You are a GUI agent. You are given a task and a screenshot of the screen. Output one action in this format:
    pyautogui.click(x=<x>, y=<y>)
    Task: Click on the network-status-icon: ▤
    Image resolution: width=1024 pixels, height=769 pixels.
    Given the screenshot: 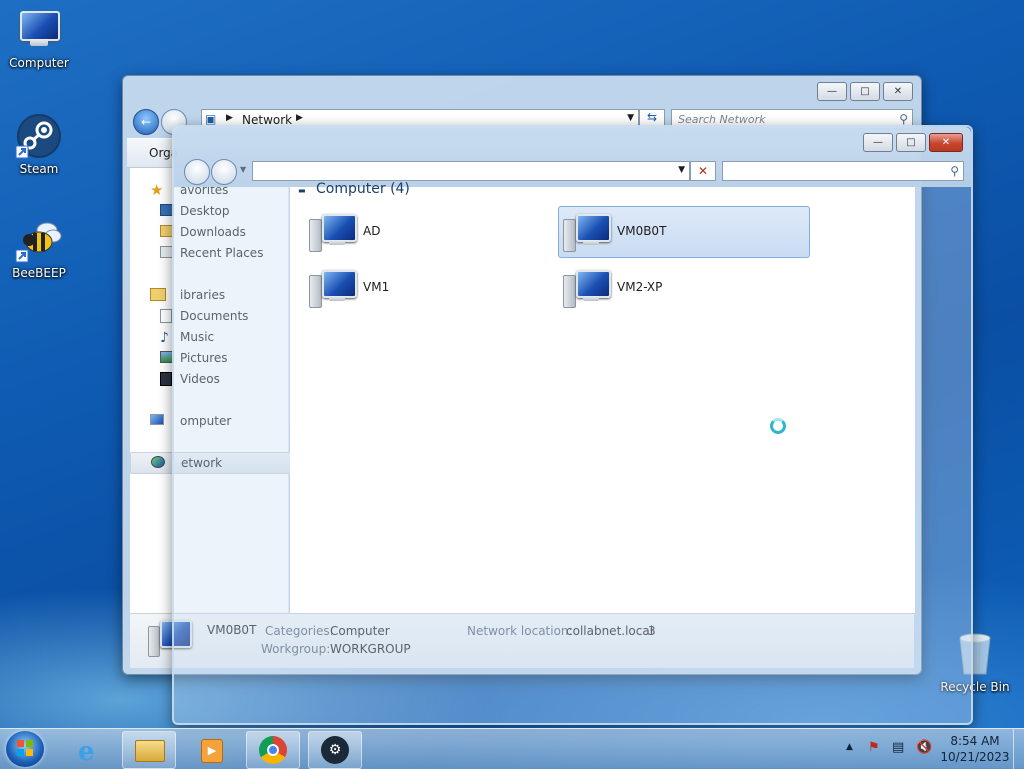 What is the action you would take?
    pyautogui.click(x=898, y=747)
    